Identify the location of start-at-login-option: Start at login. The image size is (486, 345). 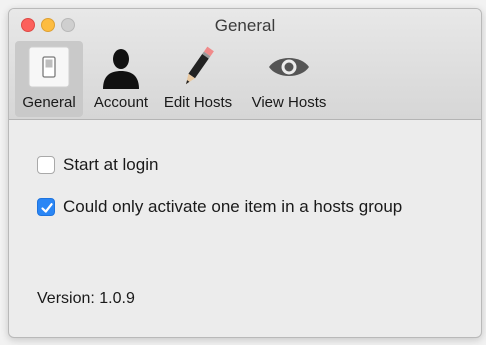
(97, 165).